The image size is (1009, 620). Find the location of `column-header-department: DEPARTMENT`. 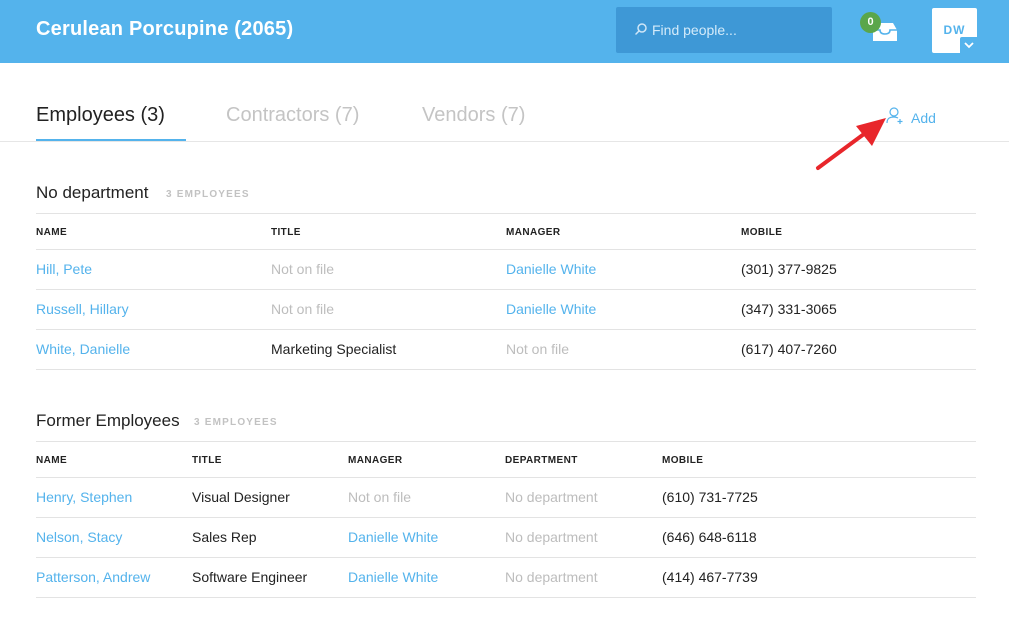

column-header-department: DEPARTMENT is located at coordinates (541, 460).